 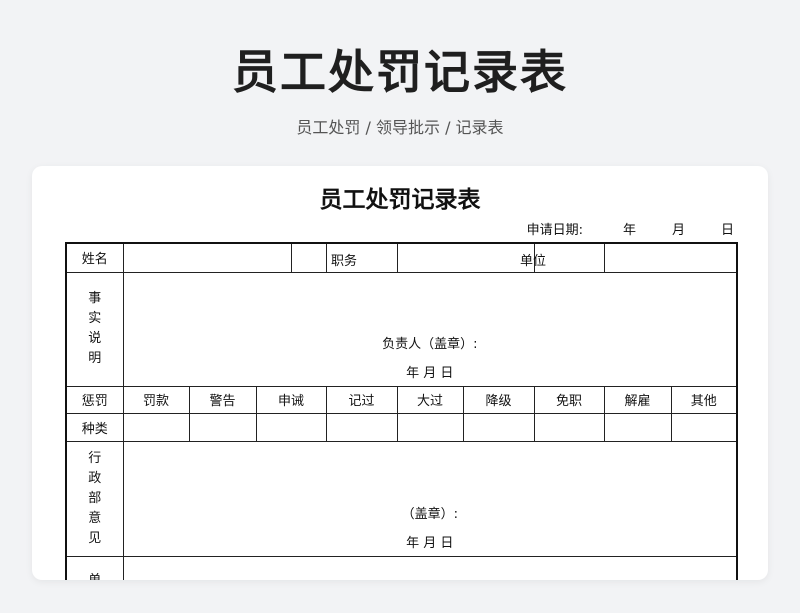 What do you see at coordinates (430, 344) in the screenshot?
I see `responsible-seal: 负责人（盖章）:` at bounding box center [430, 344].